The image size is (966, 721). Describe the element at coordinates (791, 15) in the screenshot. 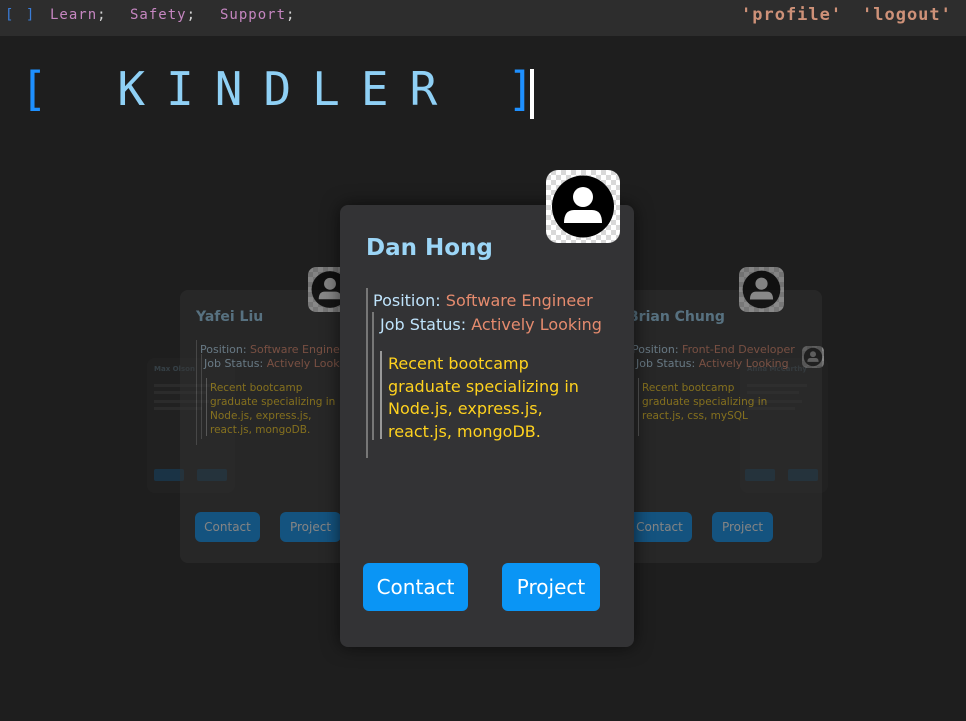

I see `profile-link: 'profile'` at that location.